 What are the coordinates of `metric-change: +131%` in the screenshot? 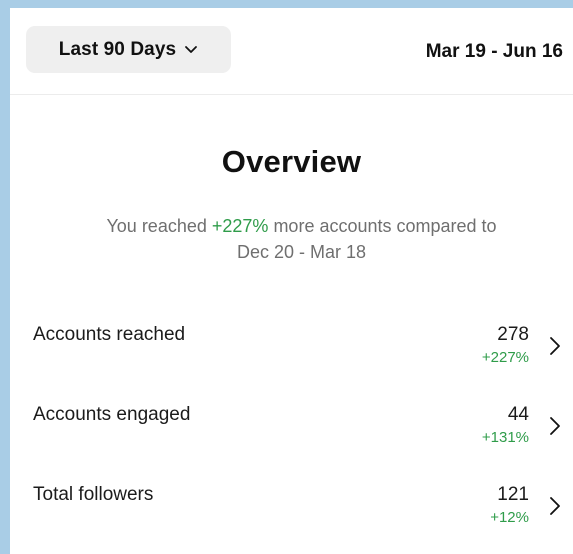 It's located at (505, 437).